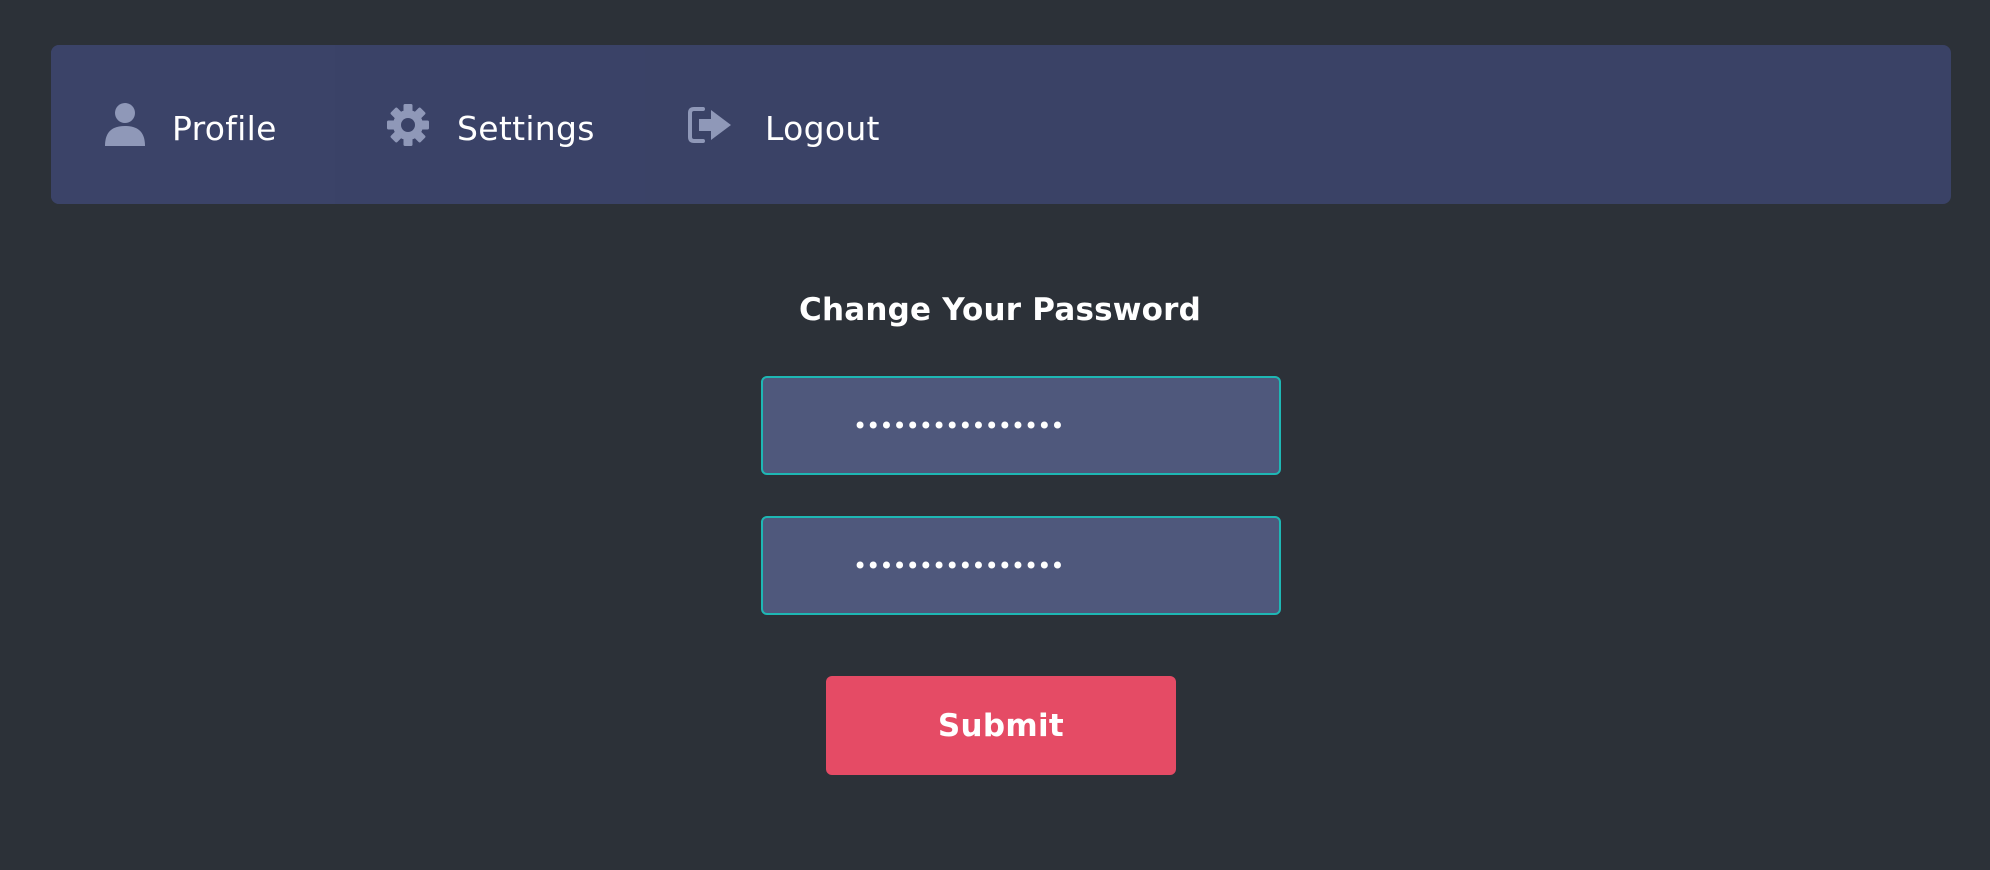  Describe the element at coordinates (710, 125) in the screenshot. I see `sign-out-icon` at that location.